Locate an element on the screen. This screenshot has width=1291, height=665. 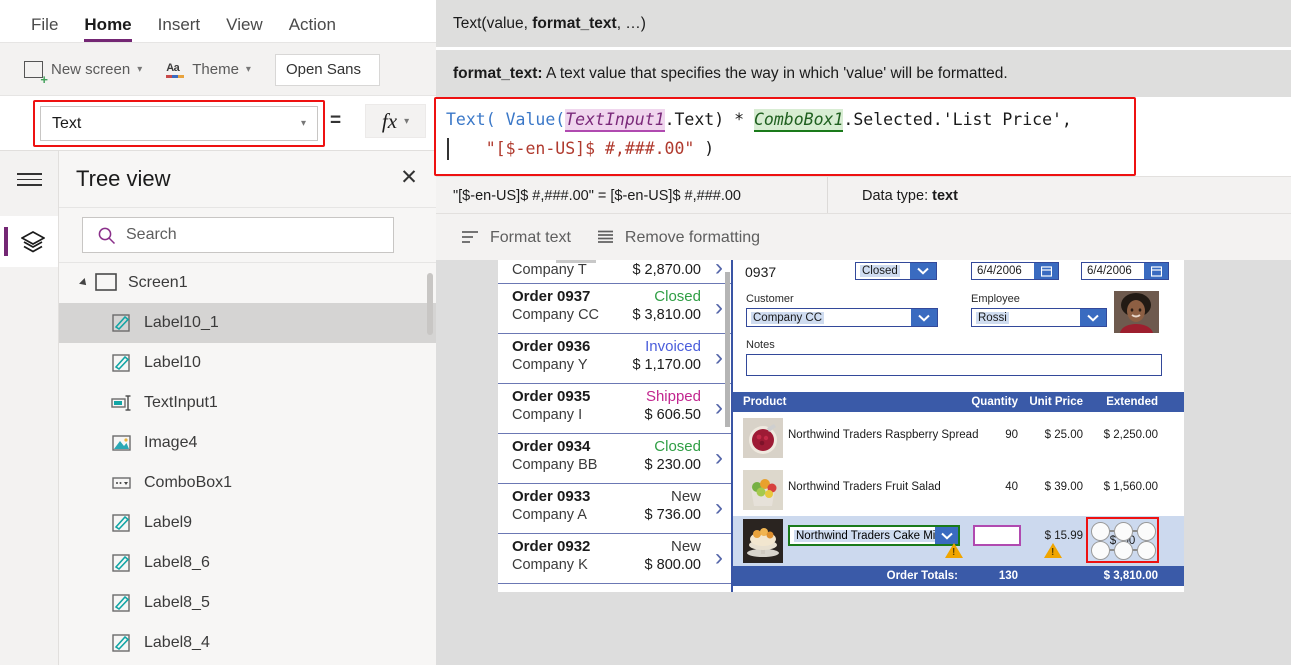
search-input: Search is located at coordinates (238, 235).